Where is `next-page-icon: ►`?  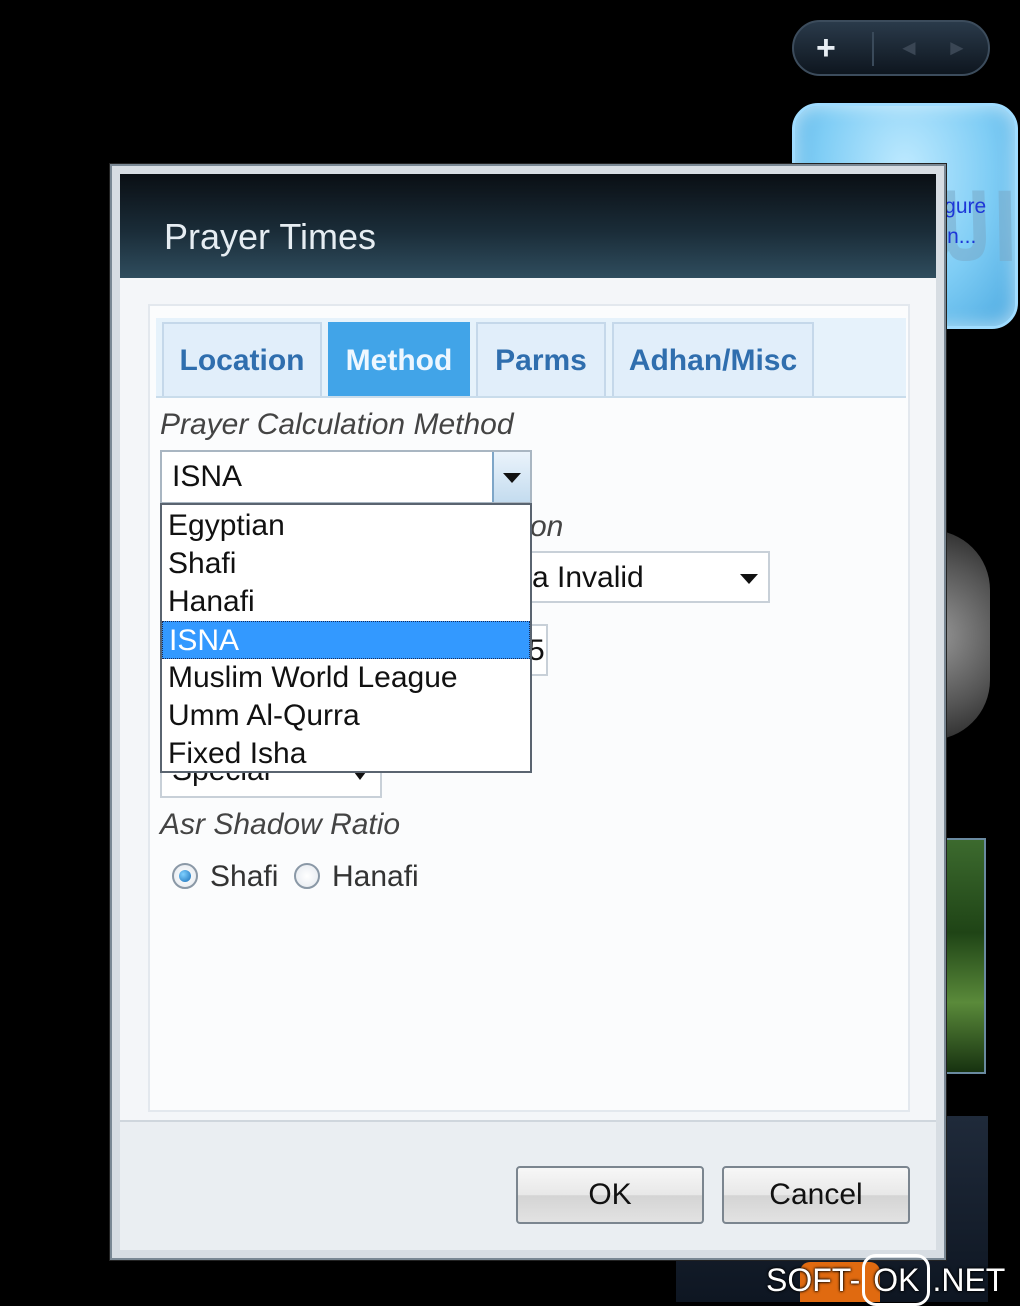 next-page-icon: ► is located at coordinates (957, 48).